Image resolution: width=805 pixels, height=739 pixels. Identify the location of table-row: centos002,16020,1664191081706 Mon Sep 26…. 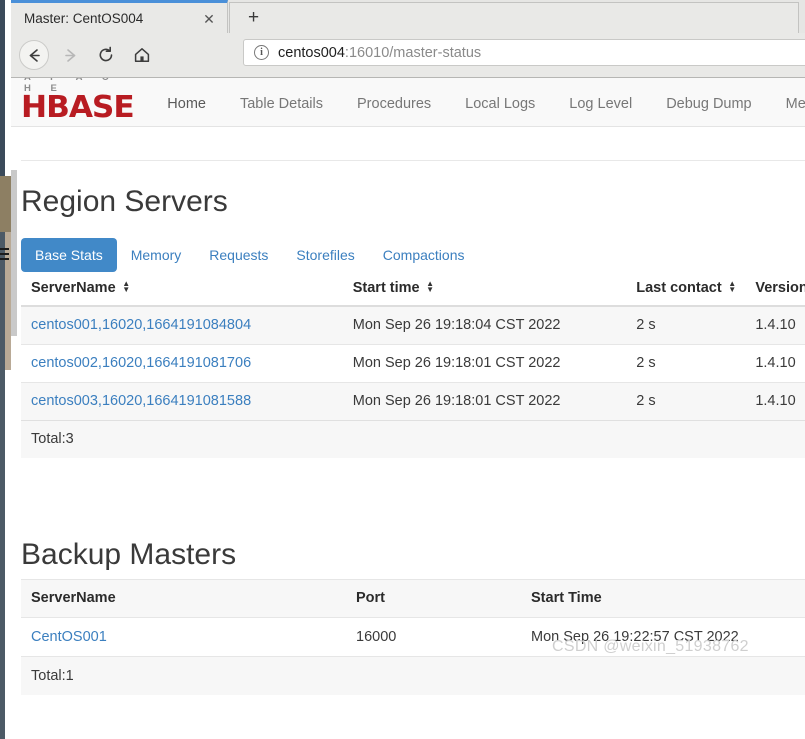
(413, 363).